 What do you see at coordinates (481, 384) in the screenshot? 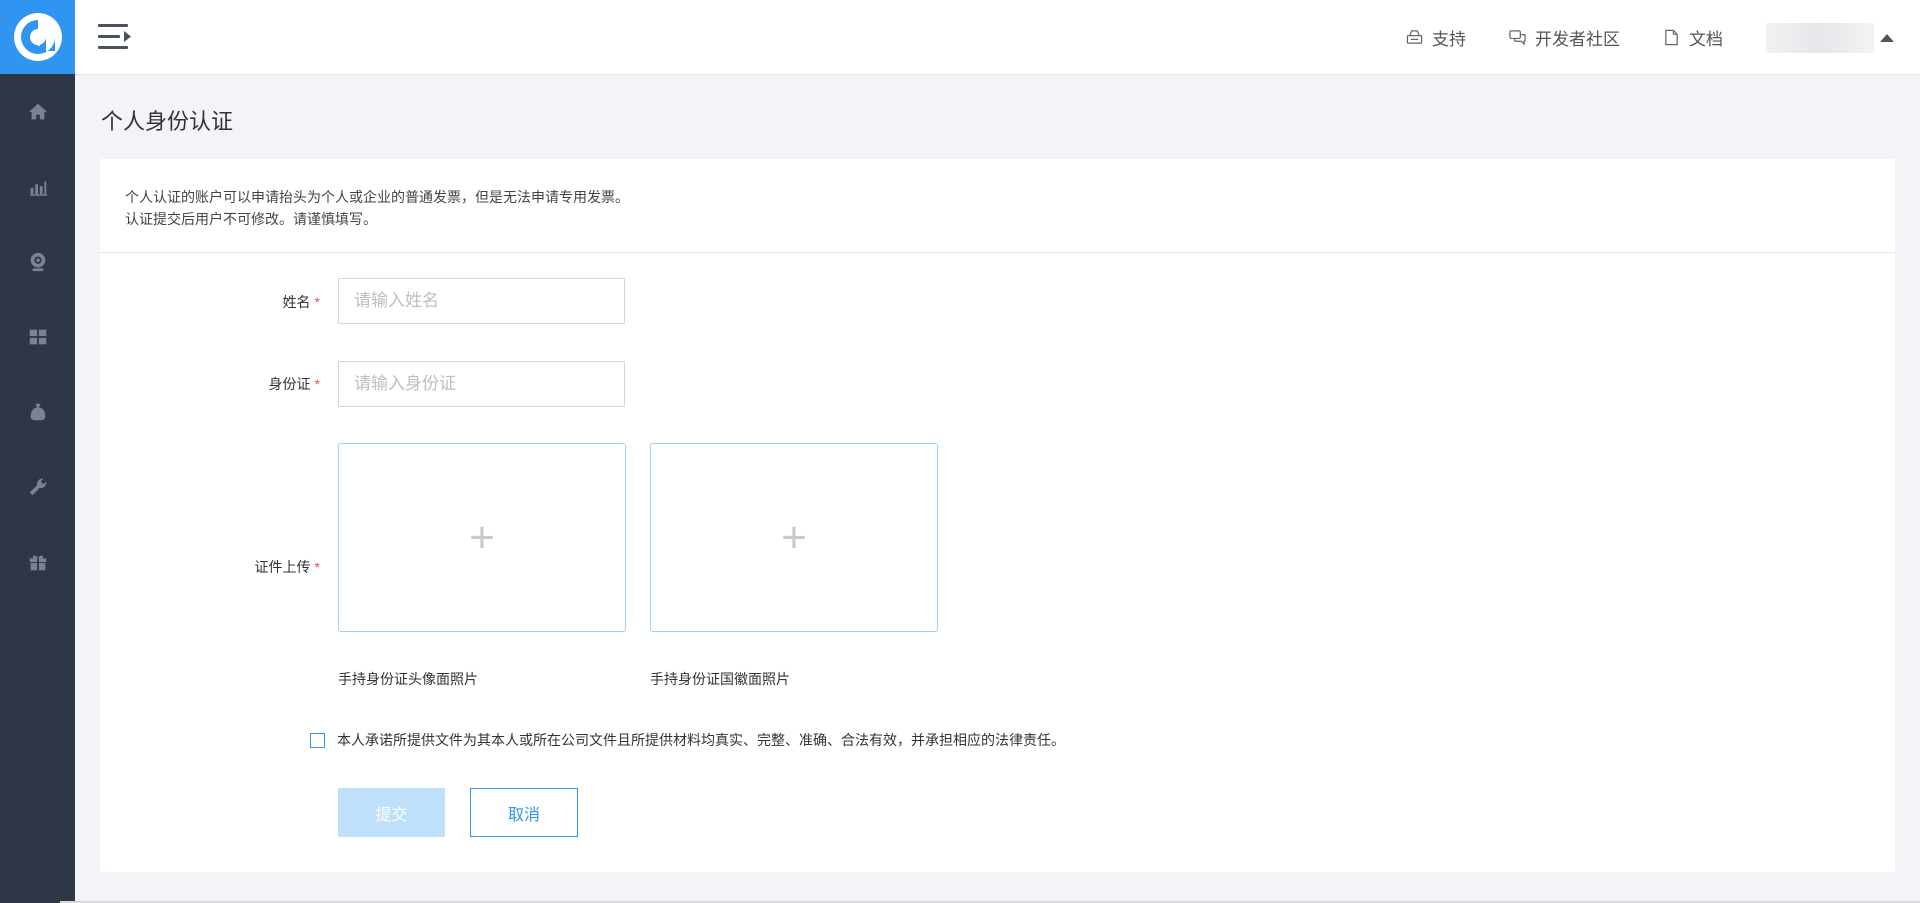
I see `id-input` at bounding box center [481, 384].